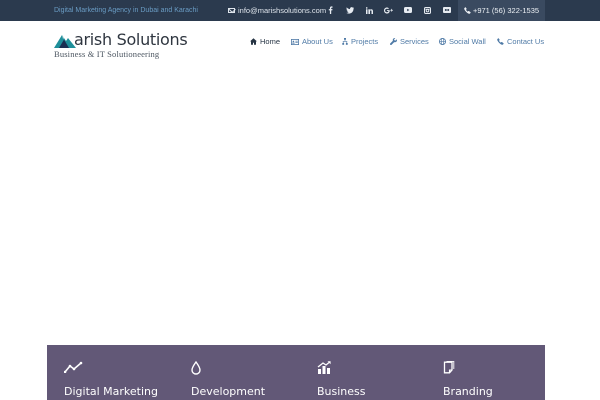  What do you see at coordinates (427, 10) in the screenshot?
I see `instagram-icon` at bounding box center [427, 10].